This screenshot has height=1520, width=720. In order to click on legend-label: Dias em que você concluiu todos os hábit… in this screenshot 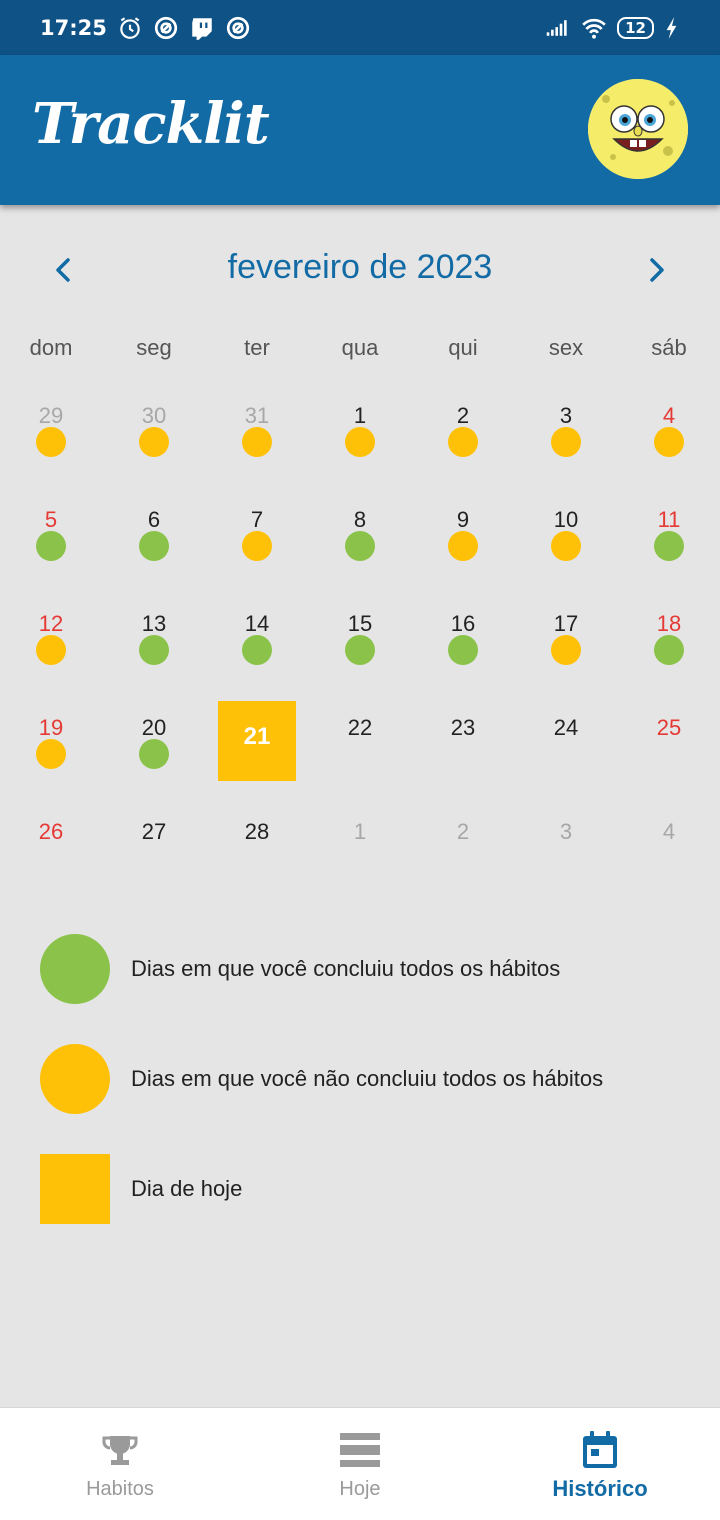, I will do `click(346, 968)`.